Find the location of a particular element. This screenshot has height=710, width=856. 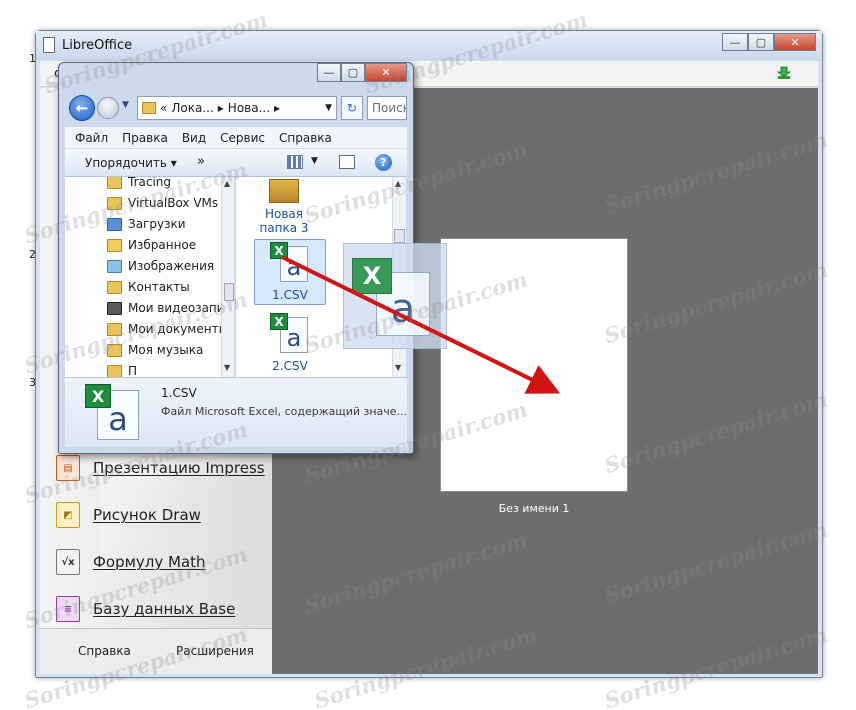

tree-item: Избранное is located at coordinates (151, 245).